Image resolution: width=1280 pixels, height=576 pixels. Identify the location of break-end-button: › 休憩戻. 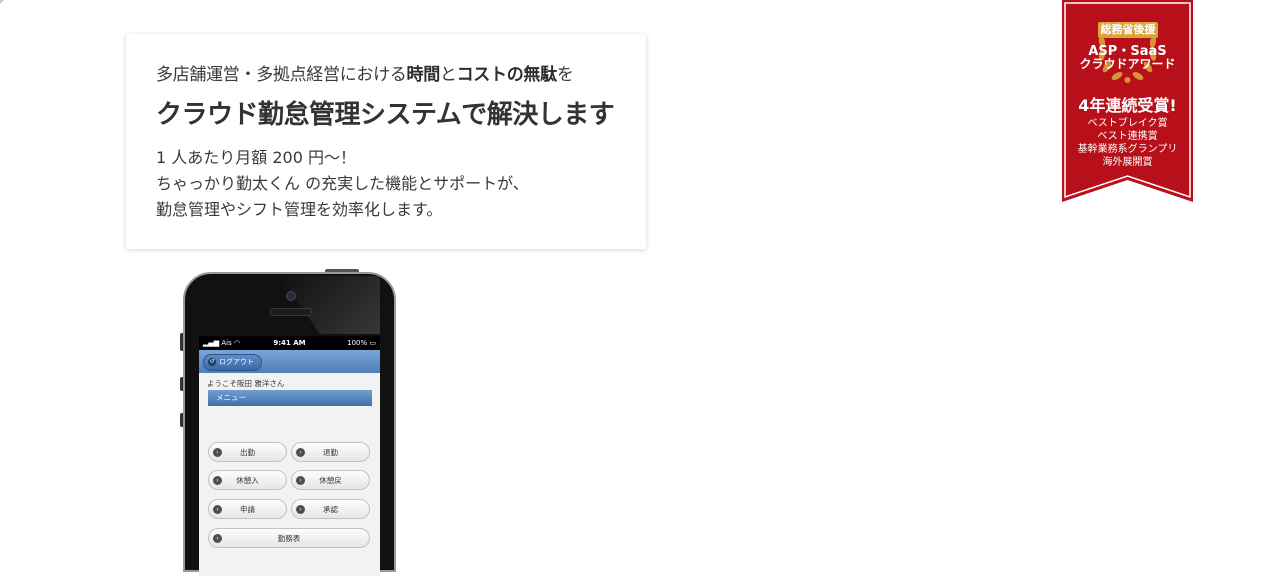
(330, 480).